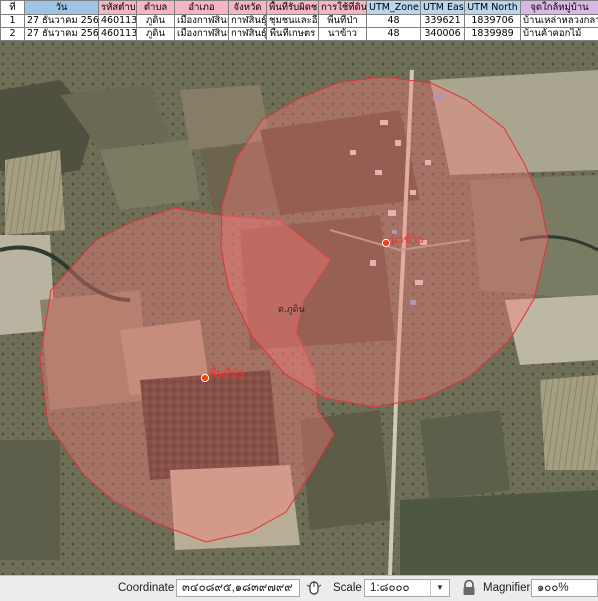  Describe the element at coordinates (443, 21) in the screenshot. I see `cell-utm-east: 339621` at that location.